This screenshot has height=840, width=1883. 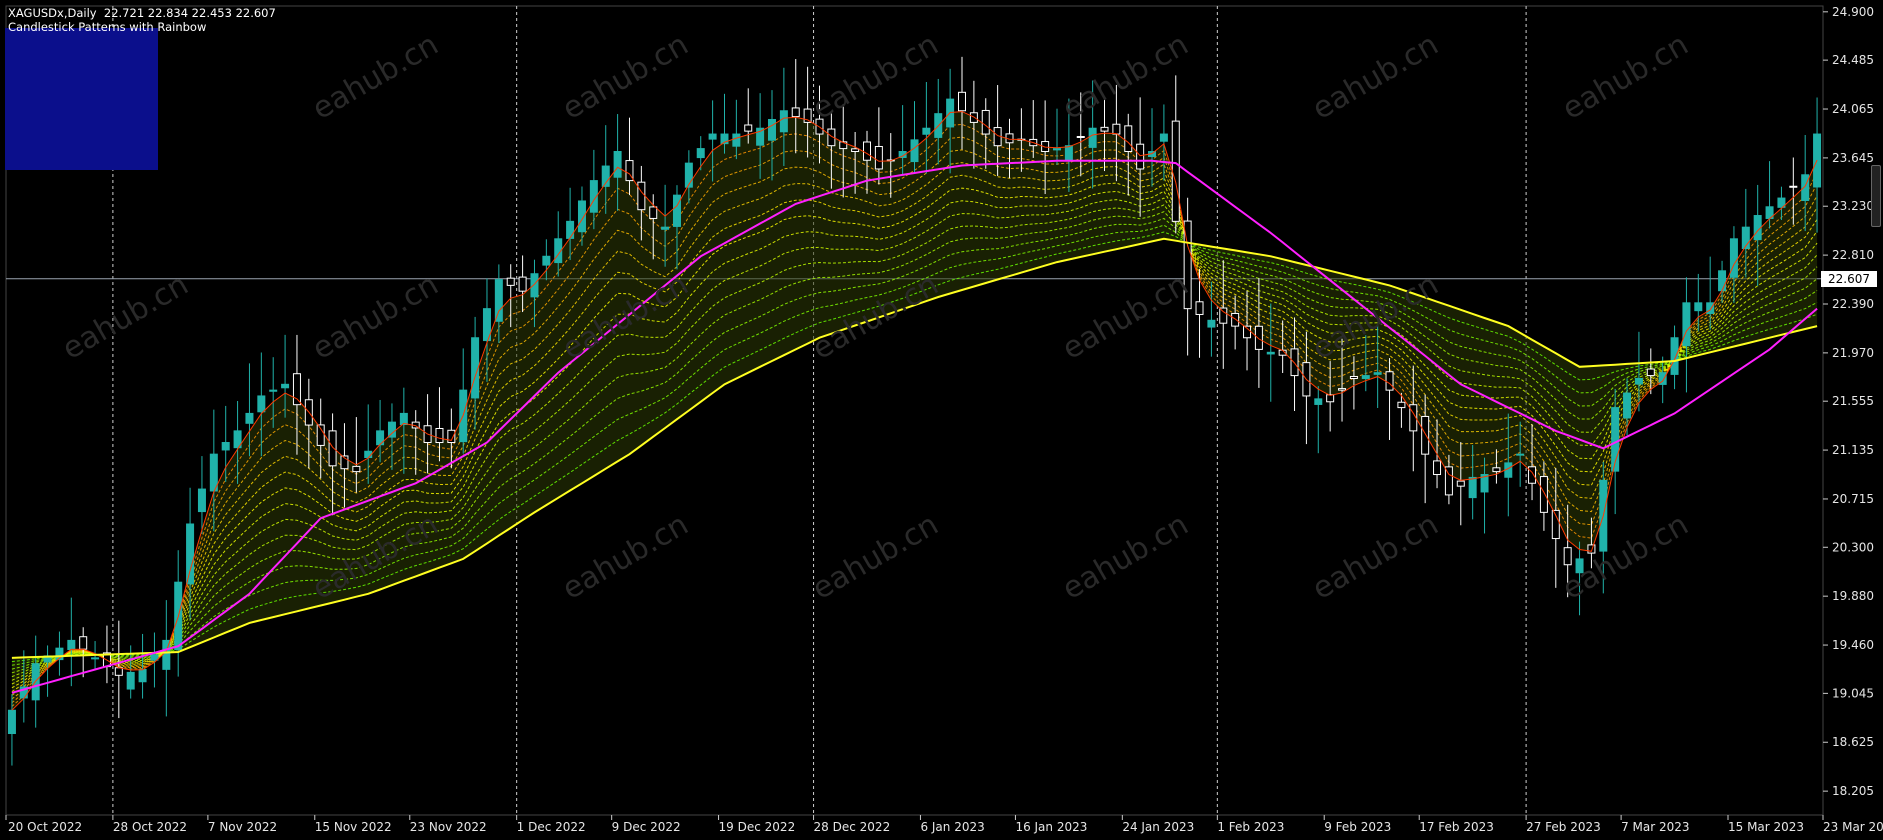 What do you see at coordinates (646, 827) in the screenshot?
I see `time-tick-label: 9 Dec 2022` at bounding box center [646, 827].